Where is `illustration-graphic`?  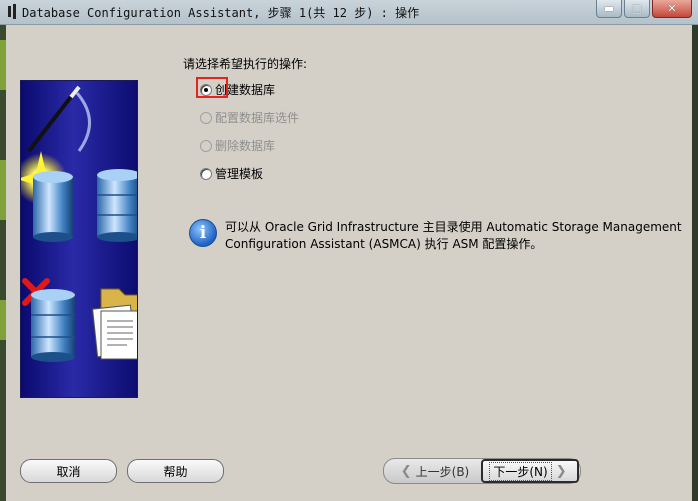 illustration-graphic is located at coordinates (79, 223).